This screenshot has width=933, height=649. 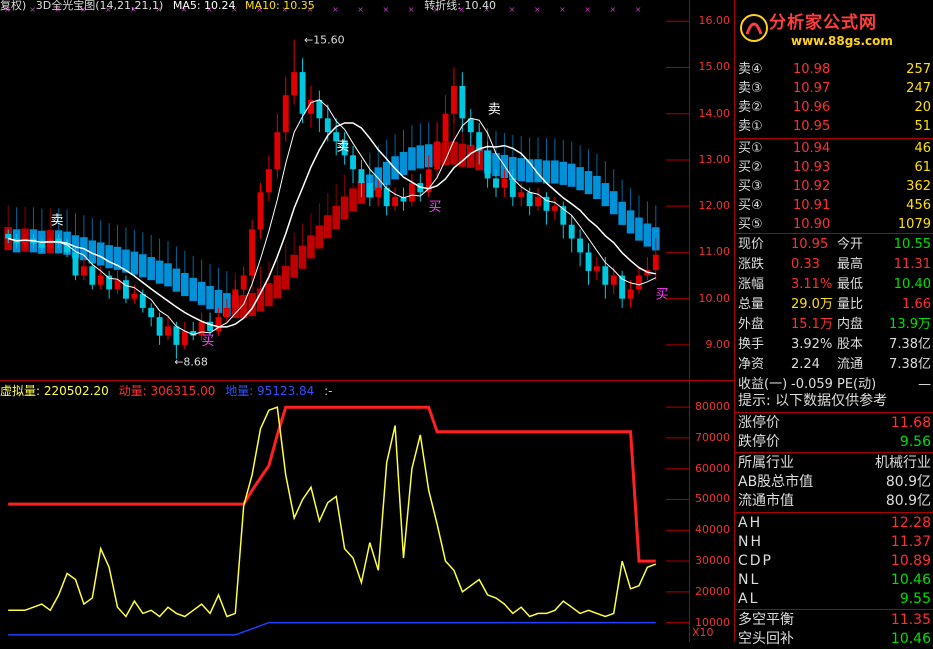 What do you see at coordinates (712, 561) in the screenshot?
I see `volume-tick: 30000` at bounding box center [712, 561].